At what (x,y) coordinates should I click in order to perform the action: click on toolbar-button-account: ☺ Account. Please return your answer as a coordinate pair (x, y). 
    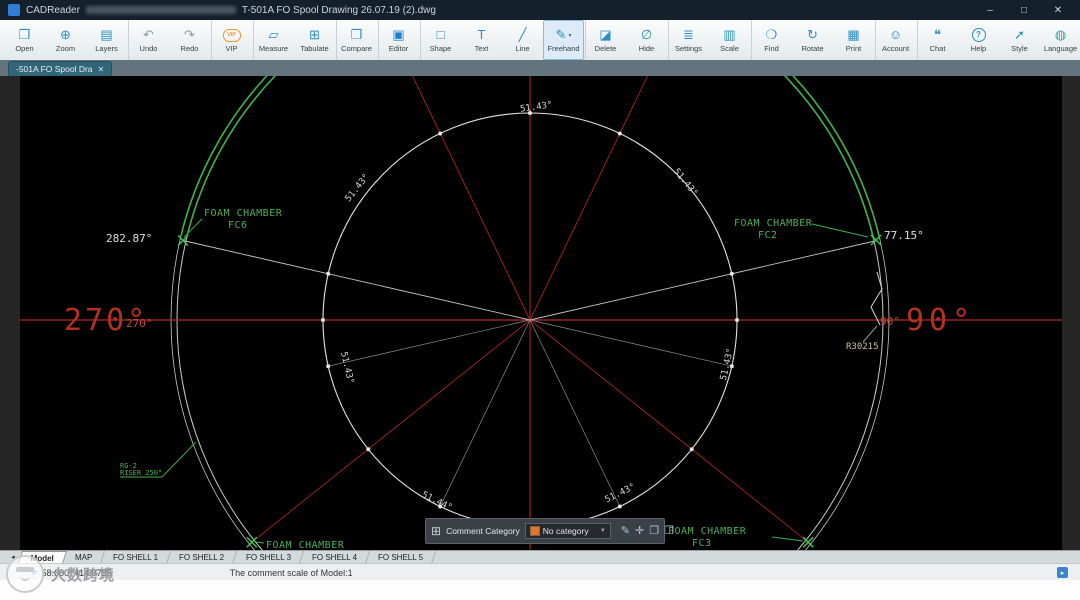
    Looking at the image, I should click on (895, 40).